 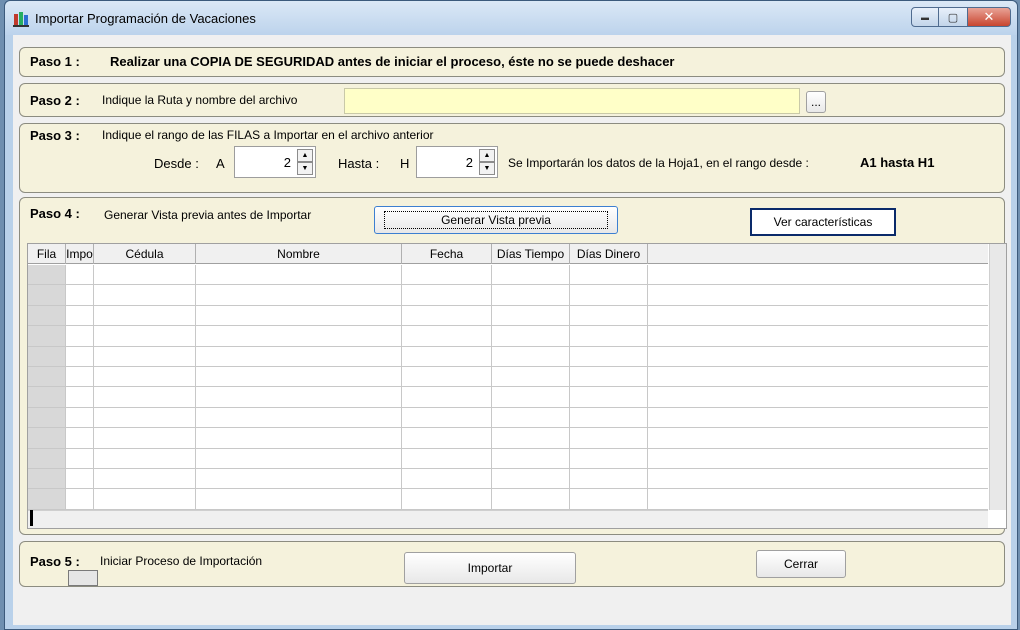 I want to click on col-header-cedula: Cédula, so click(x=145, y=254).